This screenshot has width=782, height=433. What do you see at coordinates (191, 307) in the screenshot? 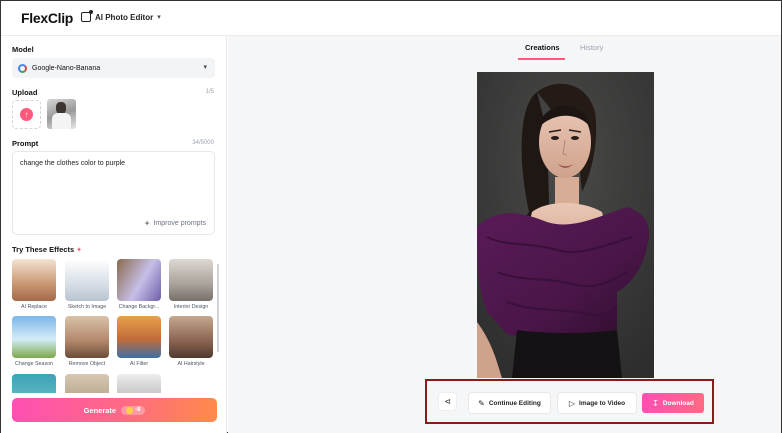
I see `effect-label: Interior Design` at bounding box center [191, 307].